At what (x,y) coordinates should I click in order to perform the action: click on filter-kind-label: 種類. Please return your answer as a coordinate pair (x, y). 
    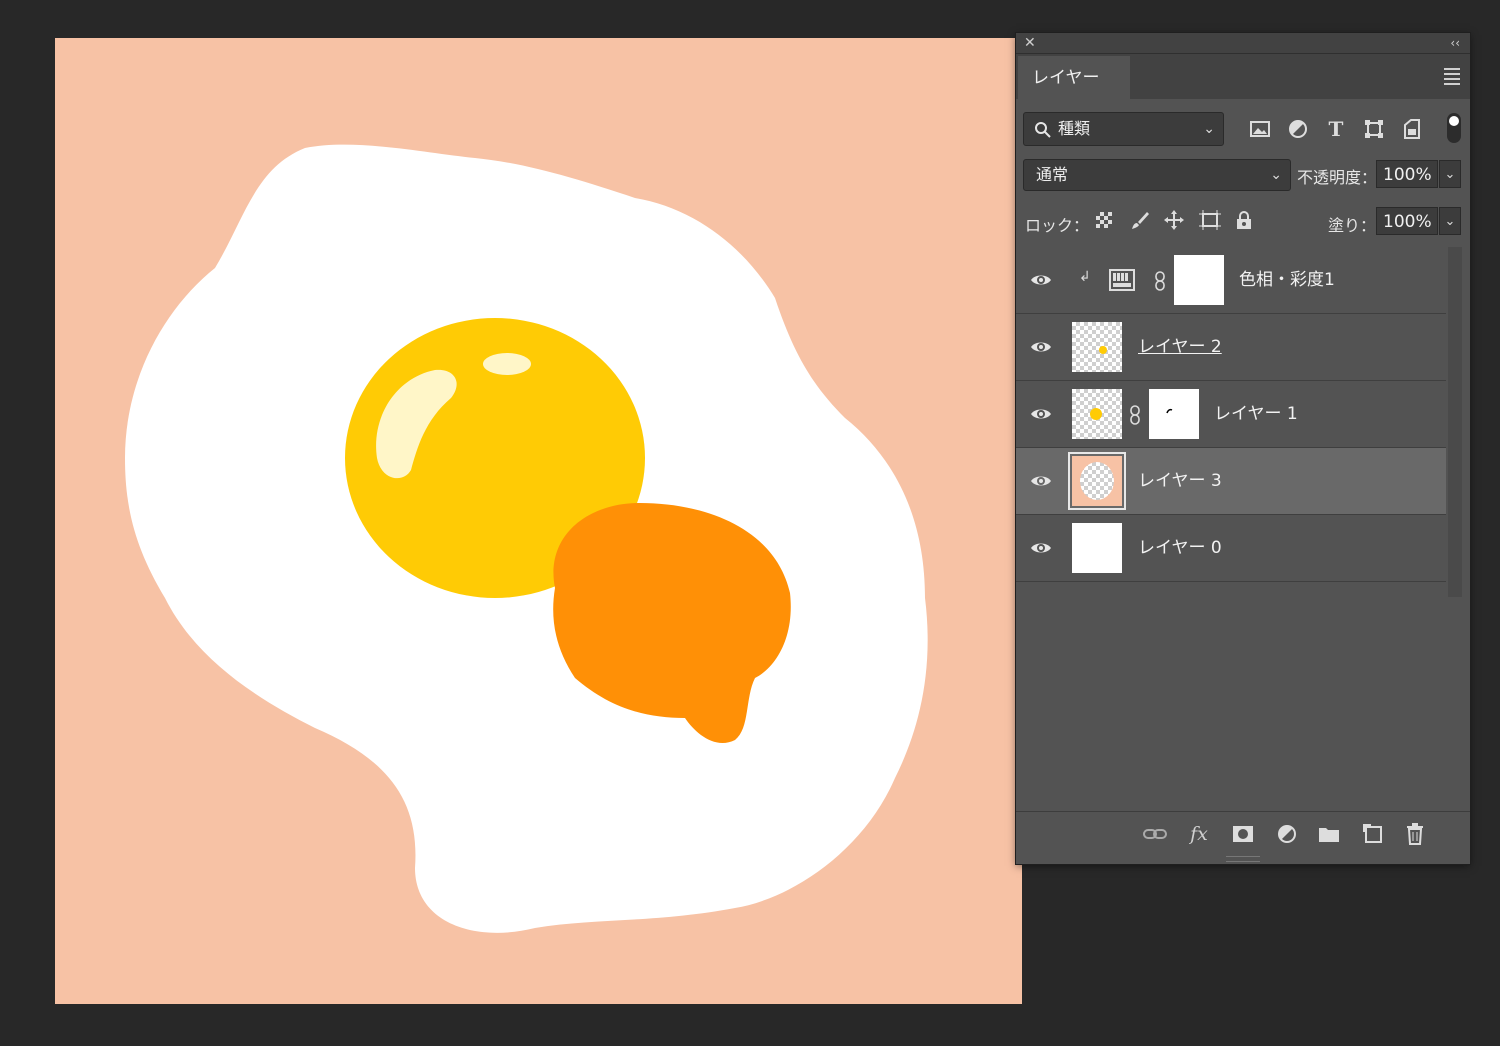
    Looking at the image, I should click on (1074, 128).